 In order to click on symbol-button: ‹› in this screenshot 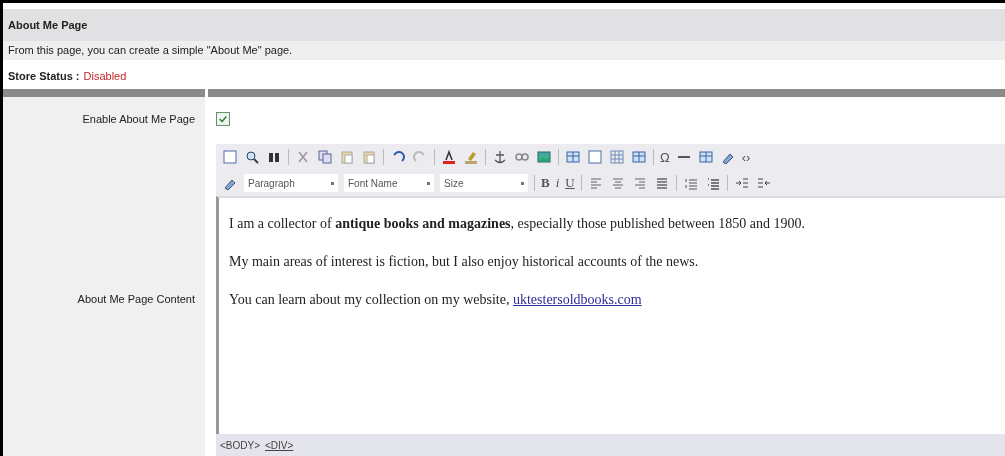, I will do `click(746, 157)`.